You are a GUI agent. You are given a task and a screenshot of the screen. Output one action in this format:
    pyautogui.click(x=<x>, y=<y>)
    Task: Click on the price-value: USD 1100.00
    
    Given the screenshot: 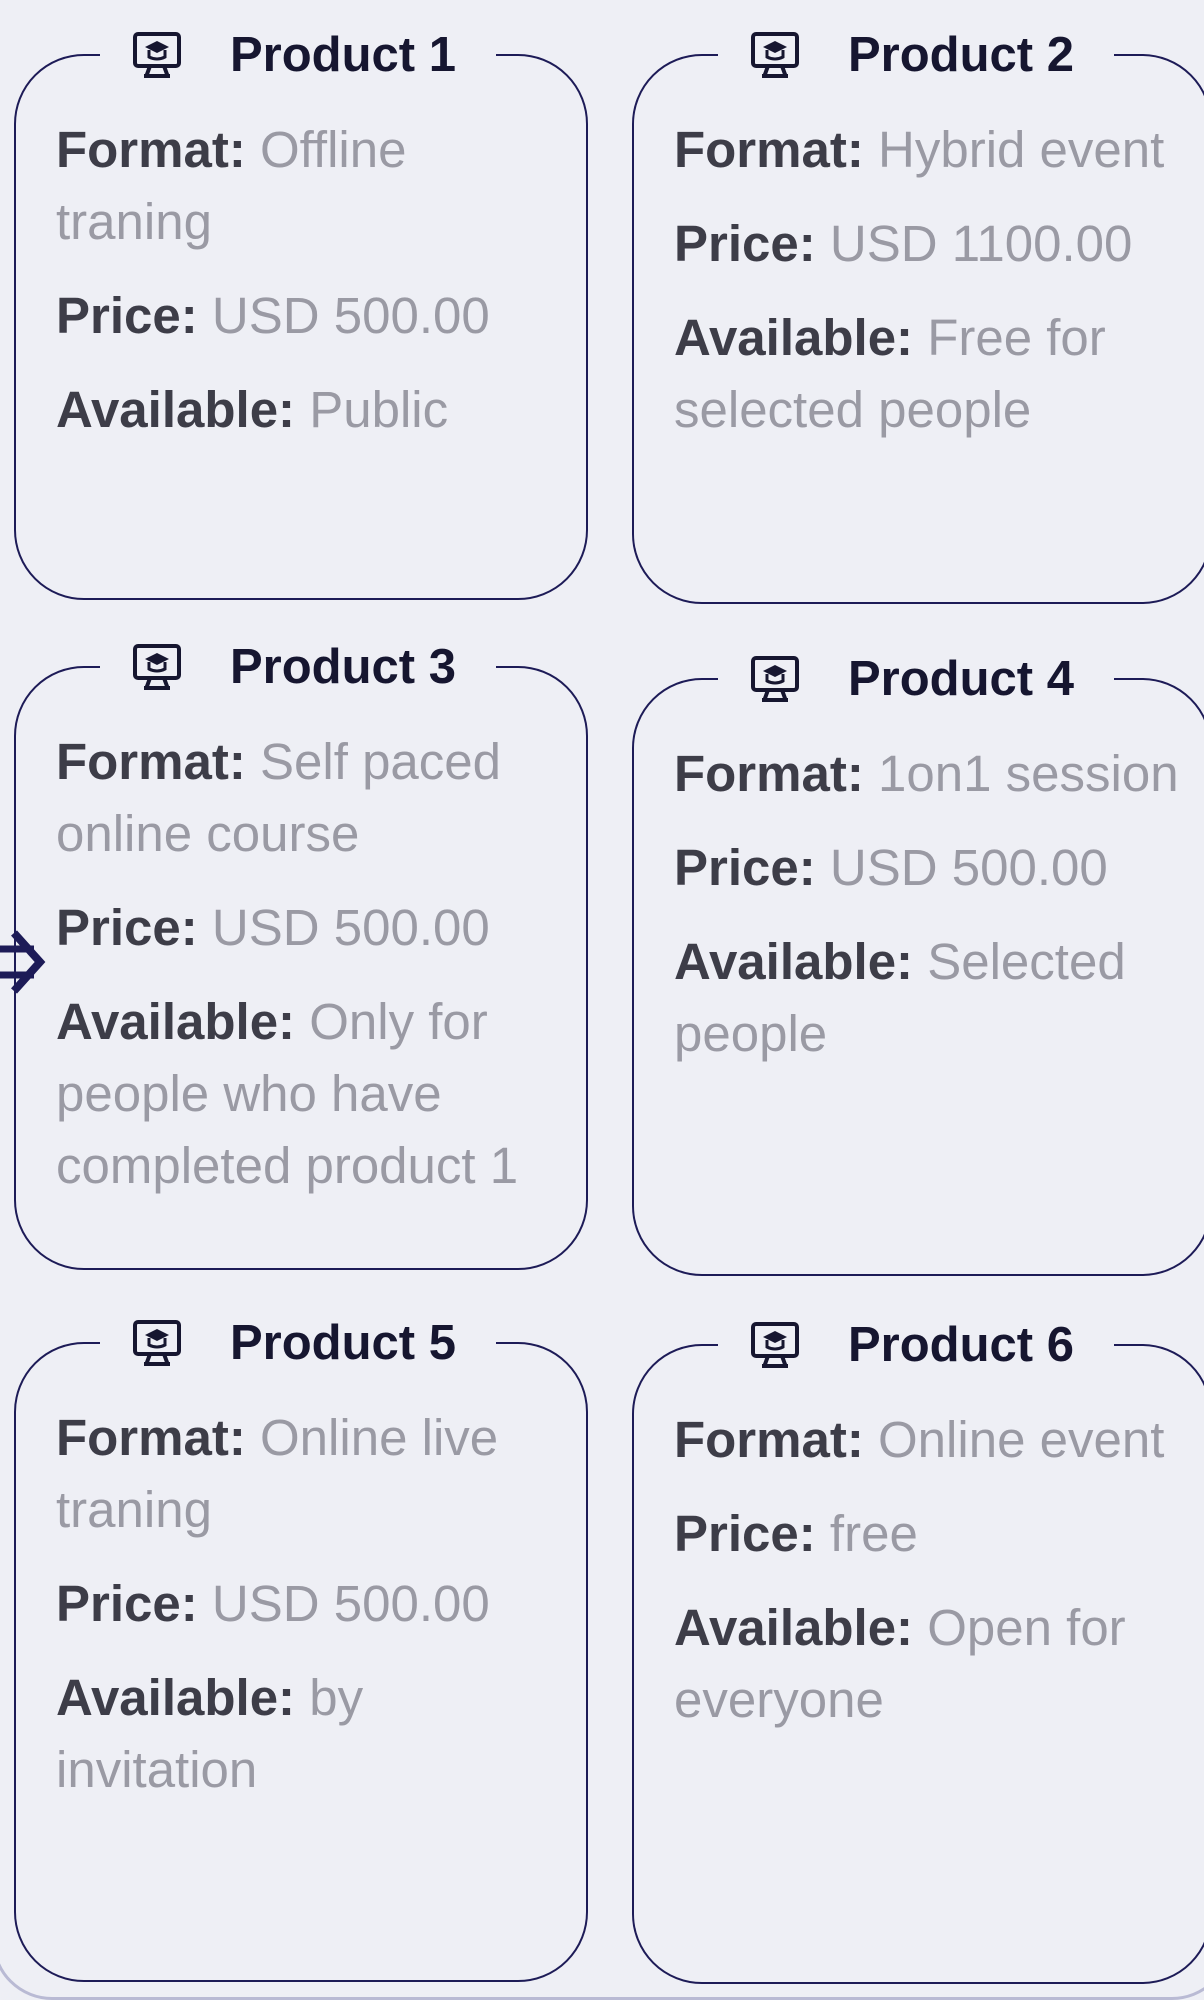 What is the action you would take?
    pyautogui.click(x=981, y=243)
    